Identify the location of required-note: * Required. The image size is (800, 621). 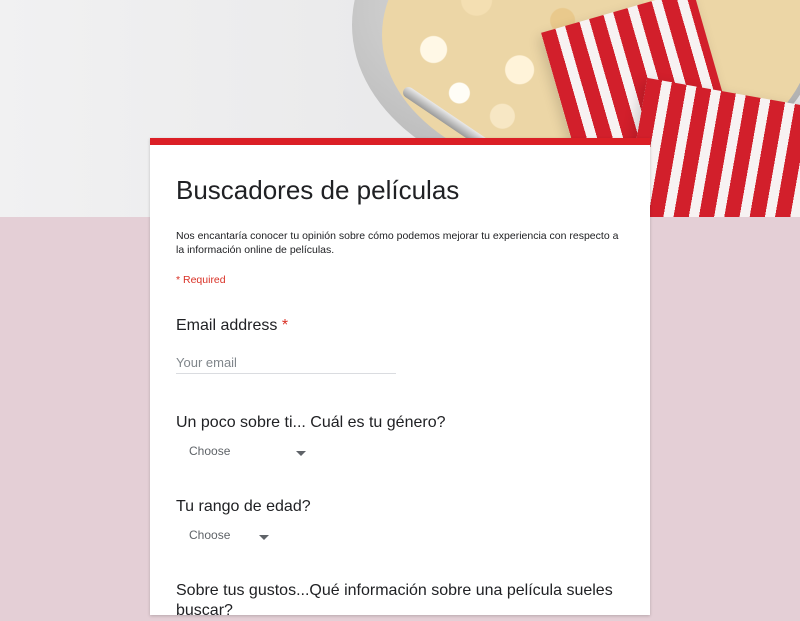
(201, 280).